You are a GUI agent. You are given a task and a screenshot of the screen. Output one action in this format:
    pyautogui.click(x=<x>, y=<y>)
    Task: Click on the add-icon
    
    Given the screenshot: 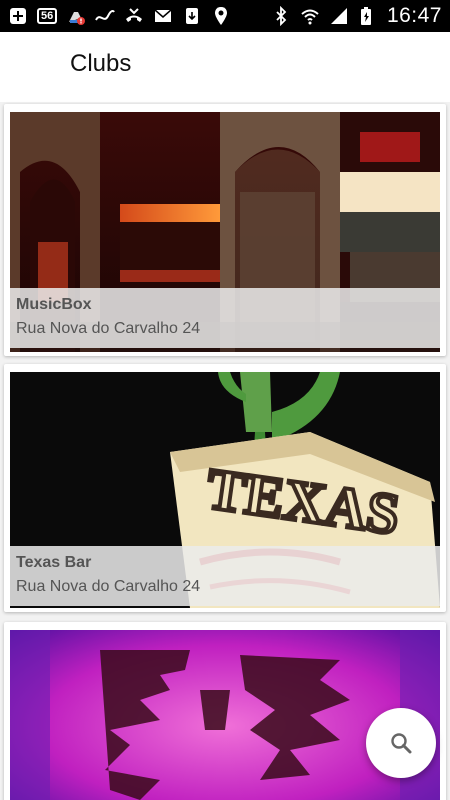 What is the action you would take?
    pyautogui.click(x=18, y=16)
    